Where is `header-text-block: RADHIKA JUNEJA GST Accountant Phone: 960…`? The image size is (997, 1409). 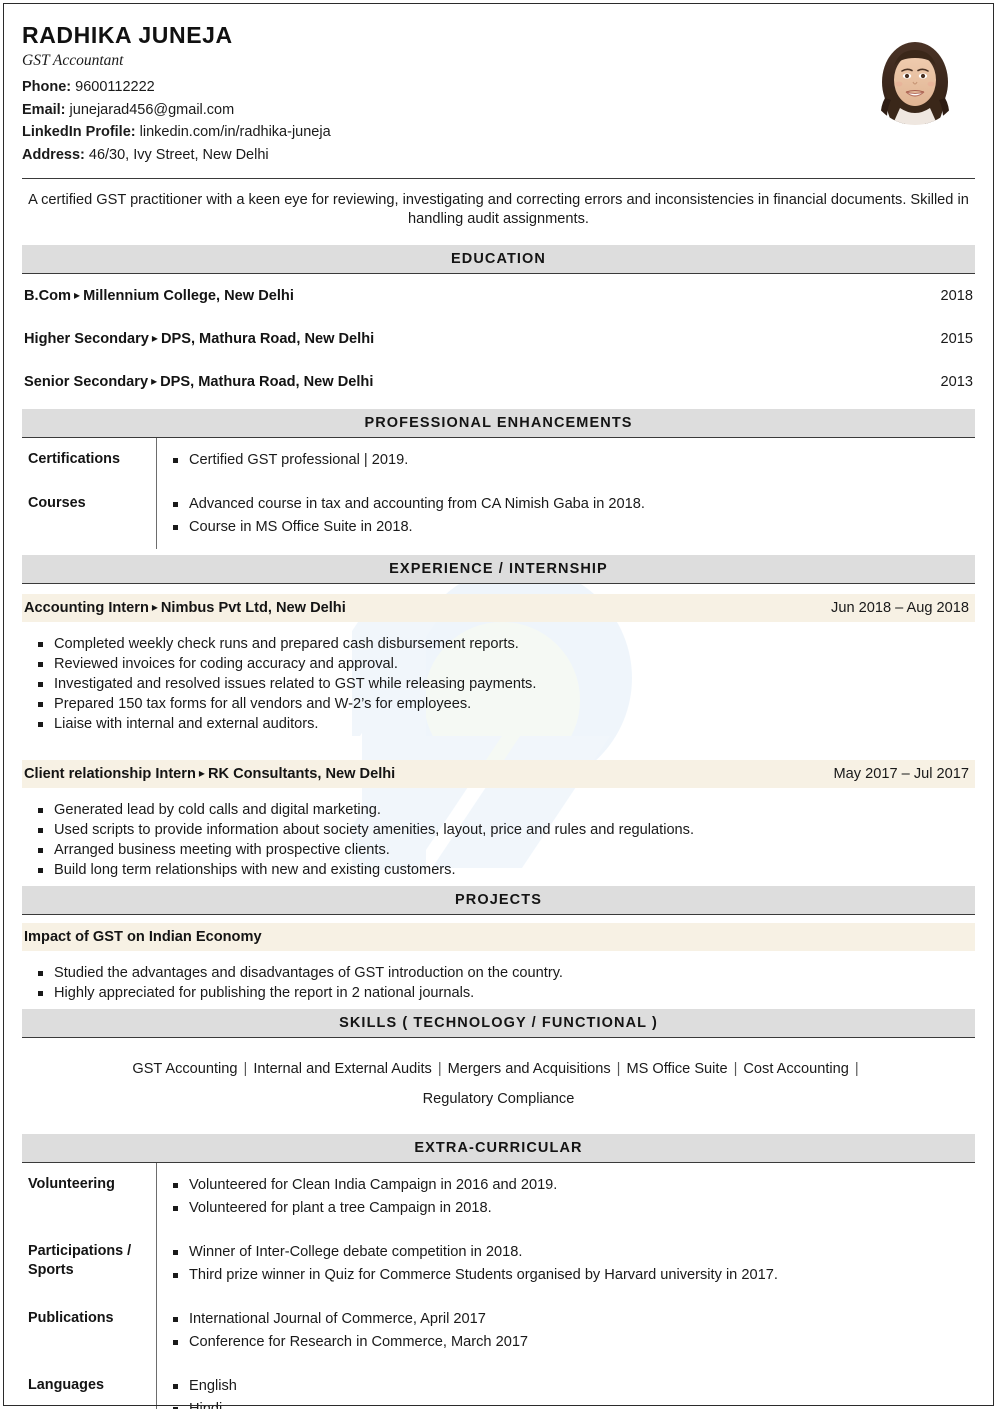
header-text-block: RADHIKA JUNEJA GST Accountant Phone: 960… is located at coordinates (444, 93).